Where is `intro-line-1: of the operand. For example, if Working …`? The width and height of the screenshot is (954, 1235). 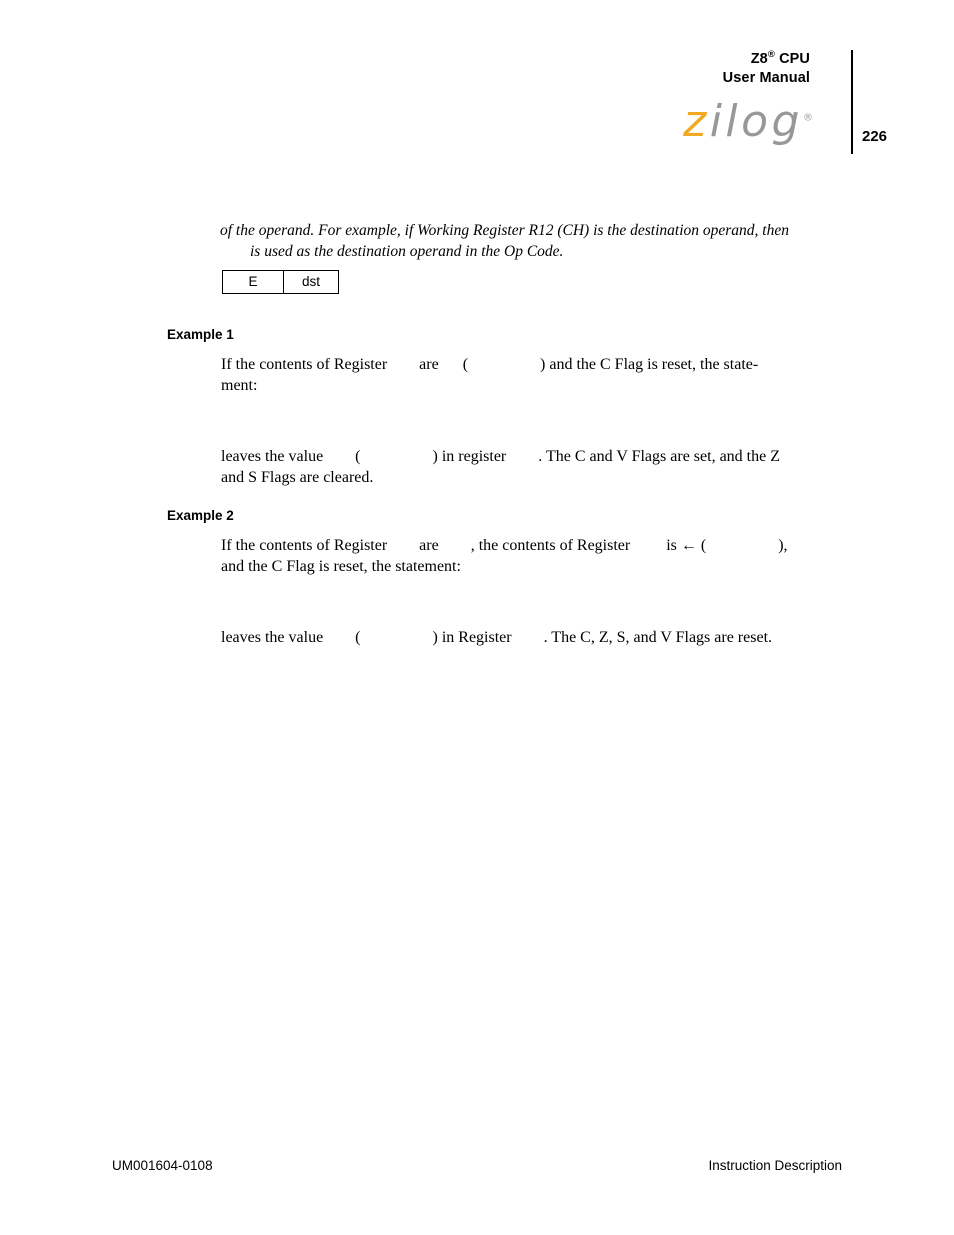 intro-line-1: of the operand. For example, if Working … is located at coordinates (504, 230).